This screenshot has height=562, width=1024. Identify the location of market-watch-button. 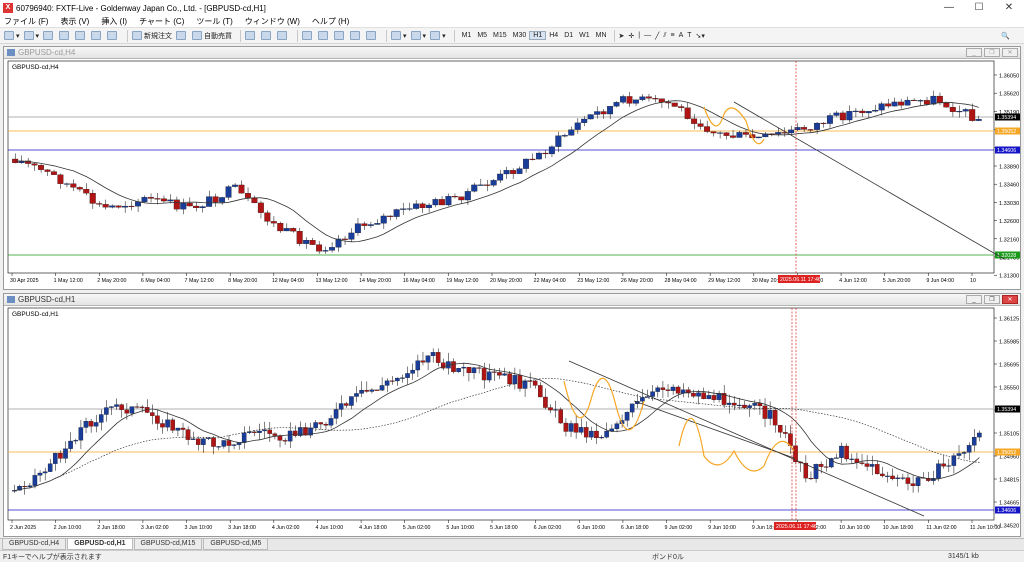
(49, 35).